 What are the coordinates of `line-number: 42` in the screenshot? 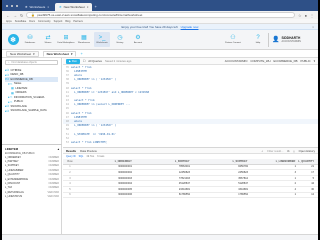 It's located at (67, 96).